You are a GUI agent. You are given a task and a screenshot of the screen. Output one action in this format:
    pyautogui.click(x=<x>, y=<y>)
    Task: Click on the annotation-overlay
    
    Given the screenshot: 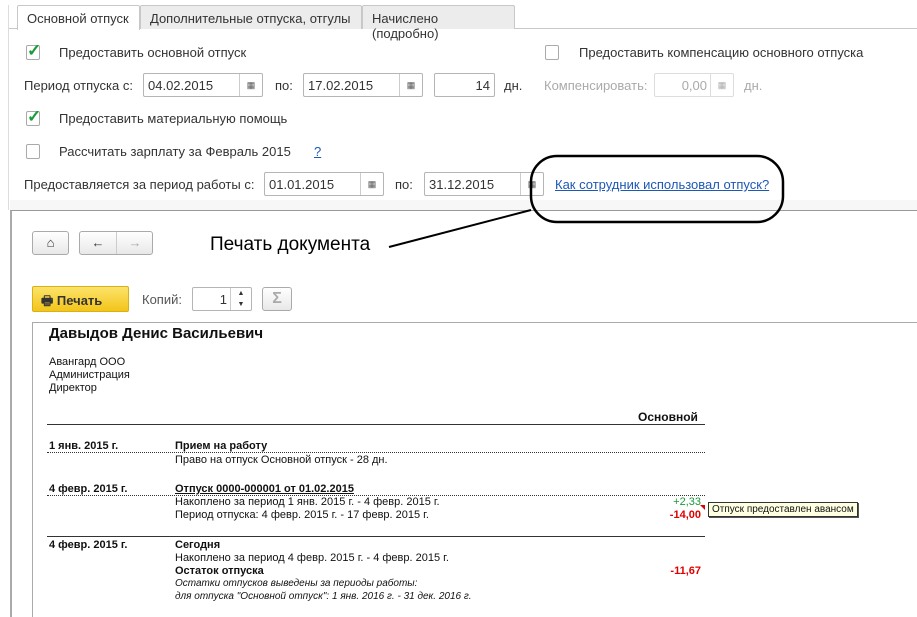 What is the action you would take?
    pyautogui.click(x=586, y=201)
    